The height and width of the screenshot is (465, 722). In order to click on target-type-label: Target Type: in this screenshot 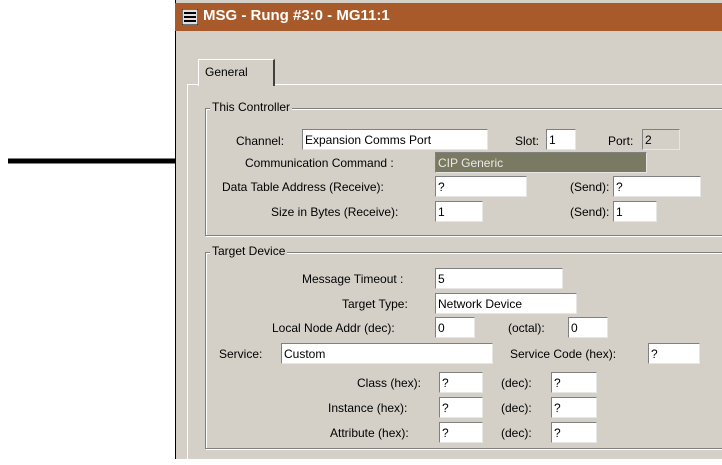, I will do `click(375, 304)`.